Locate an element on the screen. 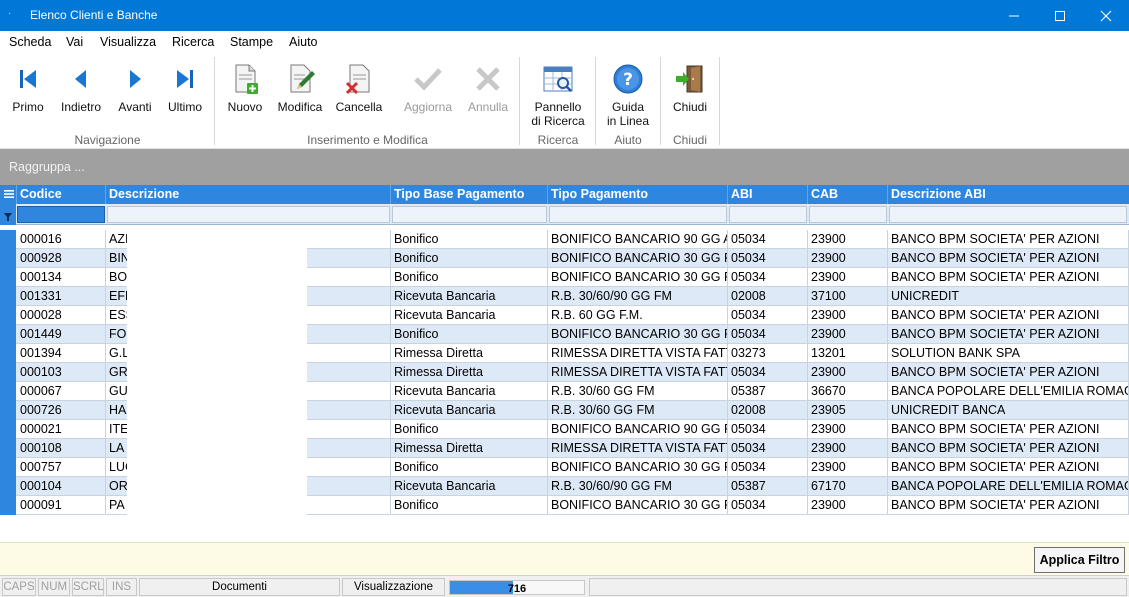 This screenshot has width=1129, height=597. column-header-tipo-pagamento: Tipo Pagamento is located at coordinates (638, 194).